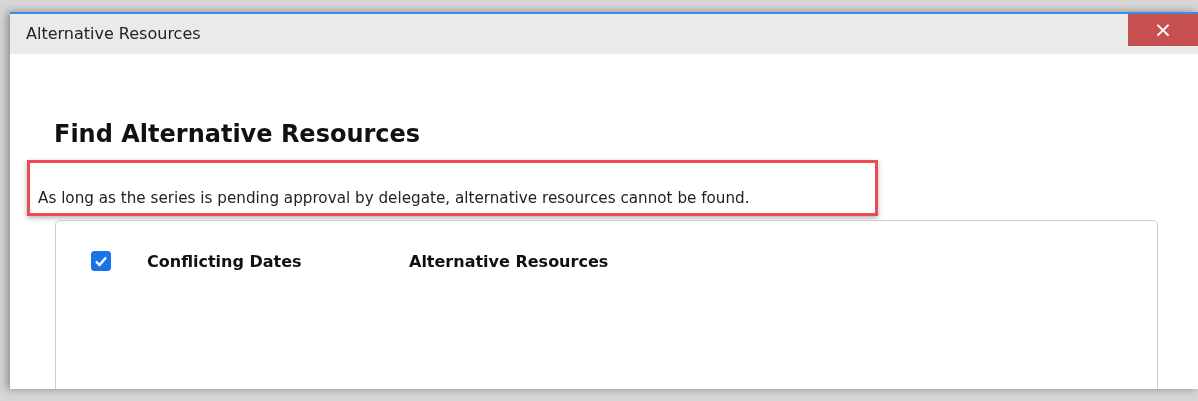  I want to click on page-heading: Find Alternative Resources, so click(238, 134).